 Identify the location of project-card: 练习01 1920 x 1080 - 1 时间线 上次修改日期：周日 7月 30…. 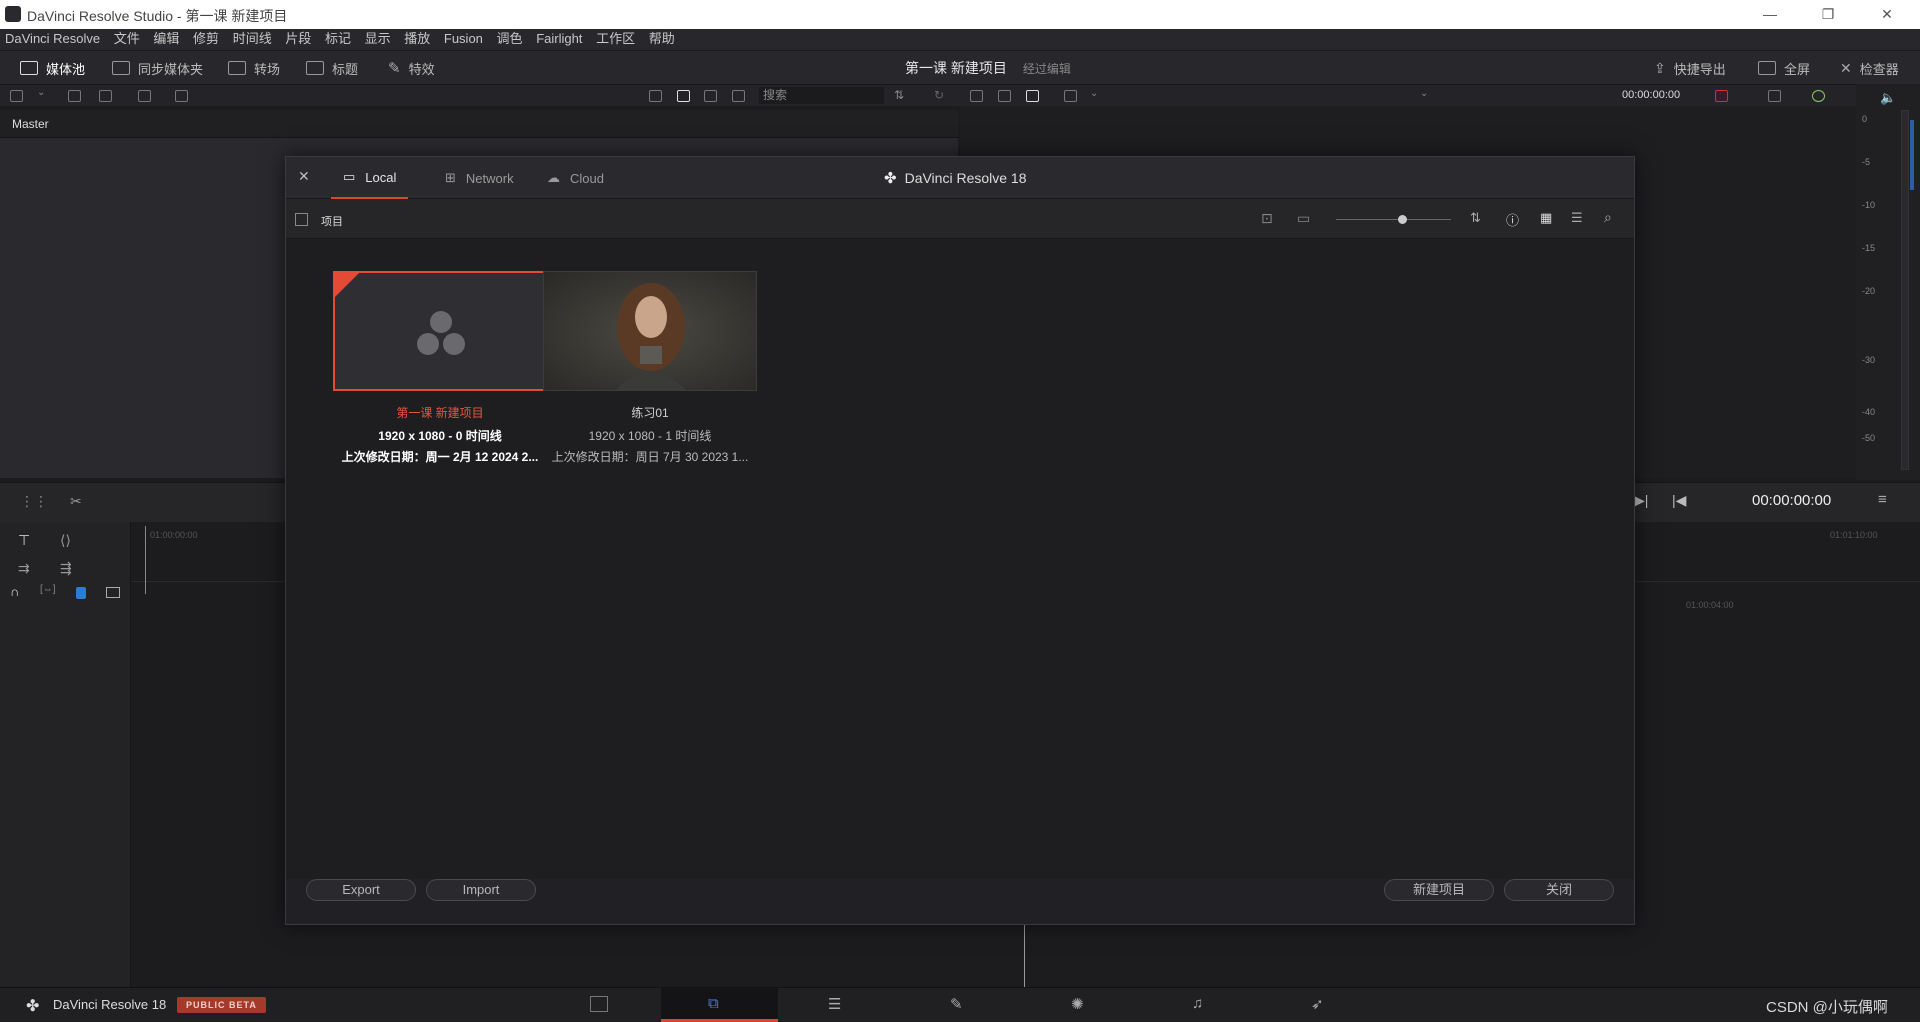
(650, 368).